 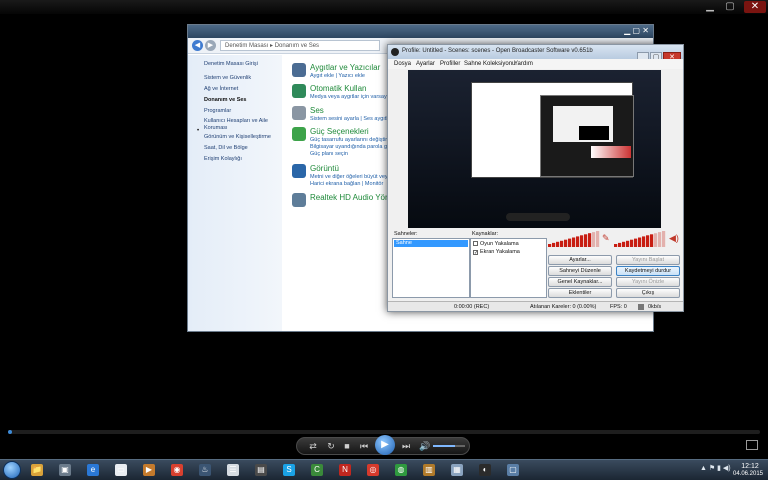 I want to click on next-icon: ⏭, so click(x=406, y=446).